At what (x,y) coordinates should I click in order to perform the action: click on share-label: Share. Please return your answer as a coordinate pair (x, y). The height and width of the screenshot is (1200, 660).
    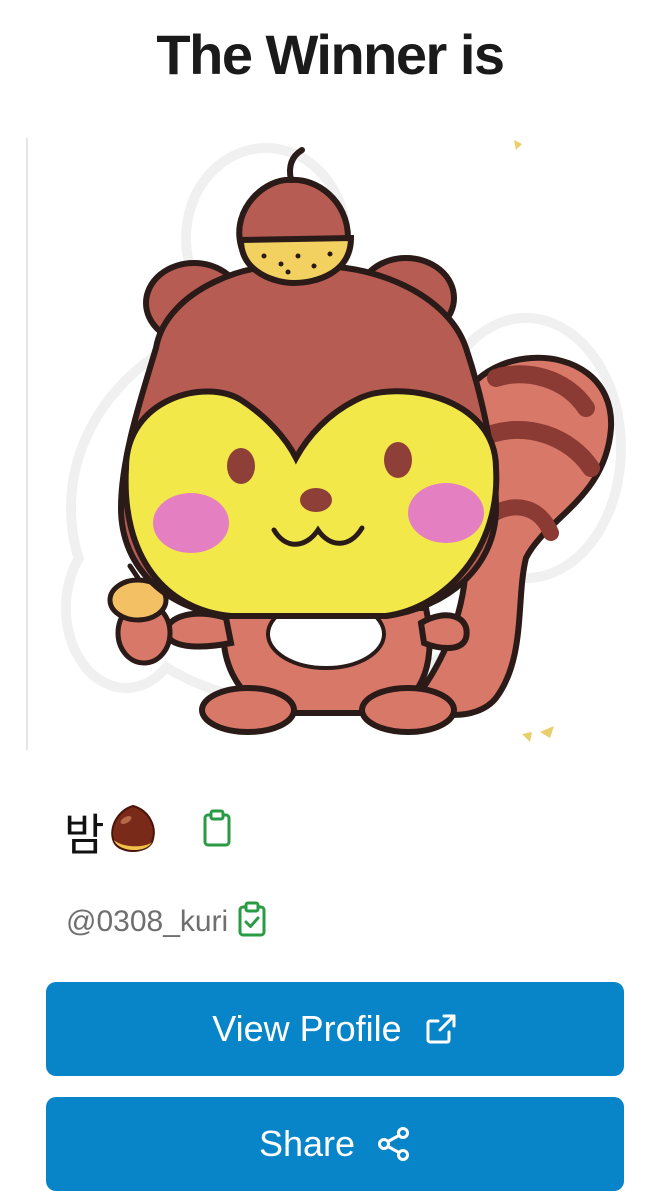
    Looking at the image, I should click on (307, 1143).